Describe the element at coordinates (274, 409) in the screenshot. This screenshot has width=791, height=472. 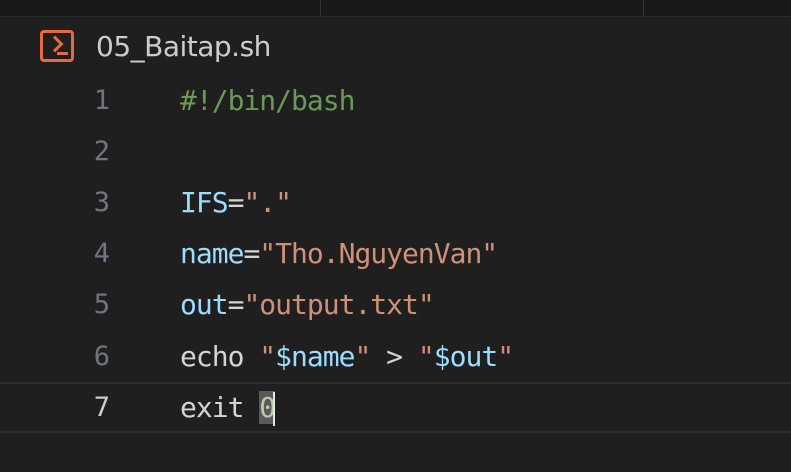
I see `text-caret` at that location.